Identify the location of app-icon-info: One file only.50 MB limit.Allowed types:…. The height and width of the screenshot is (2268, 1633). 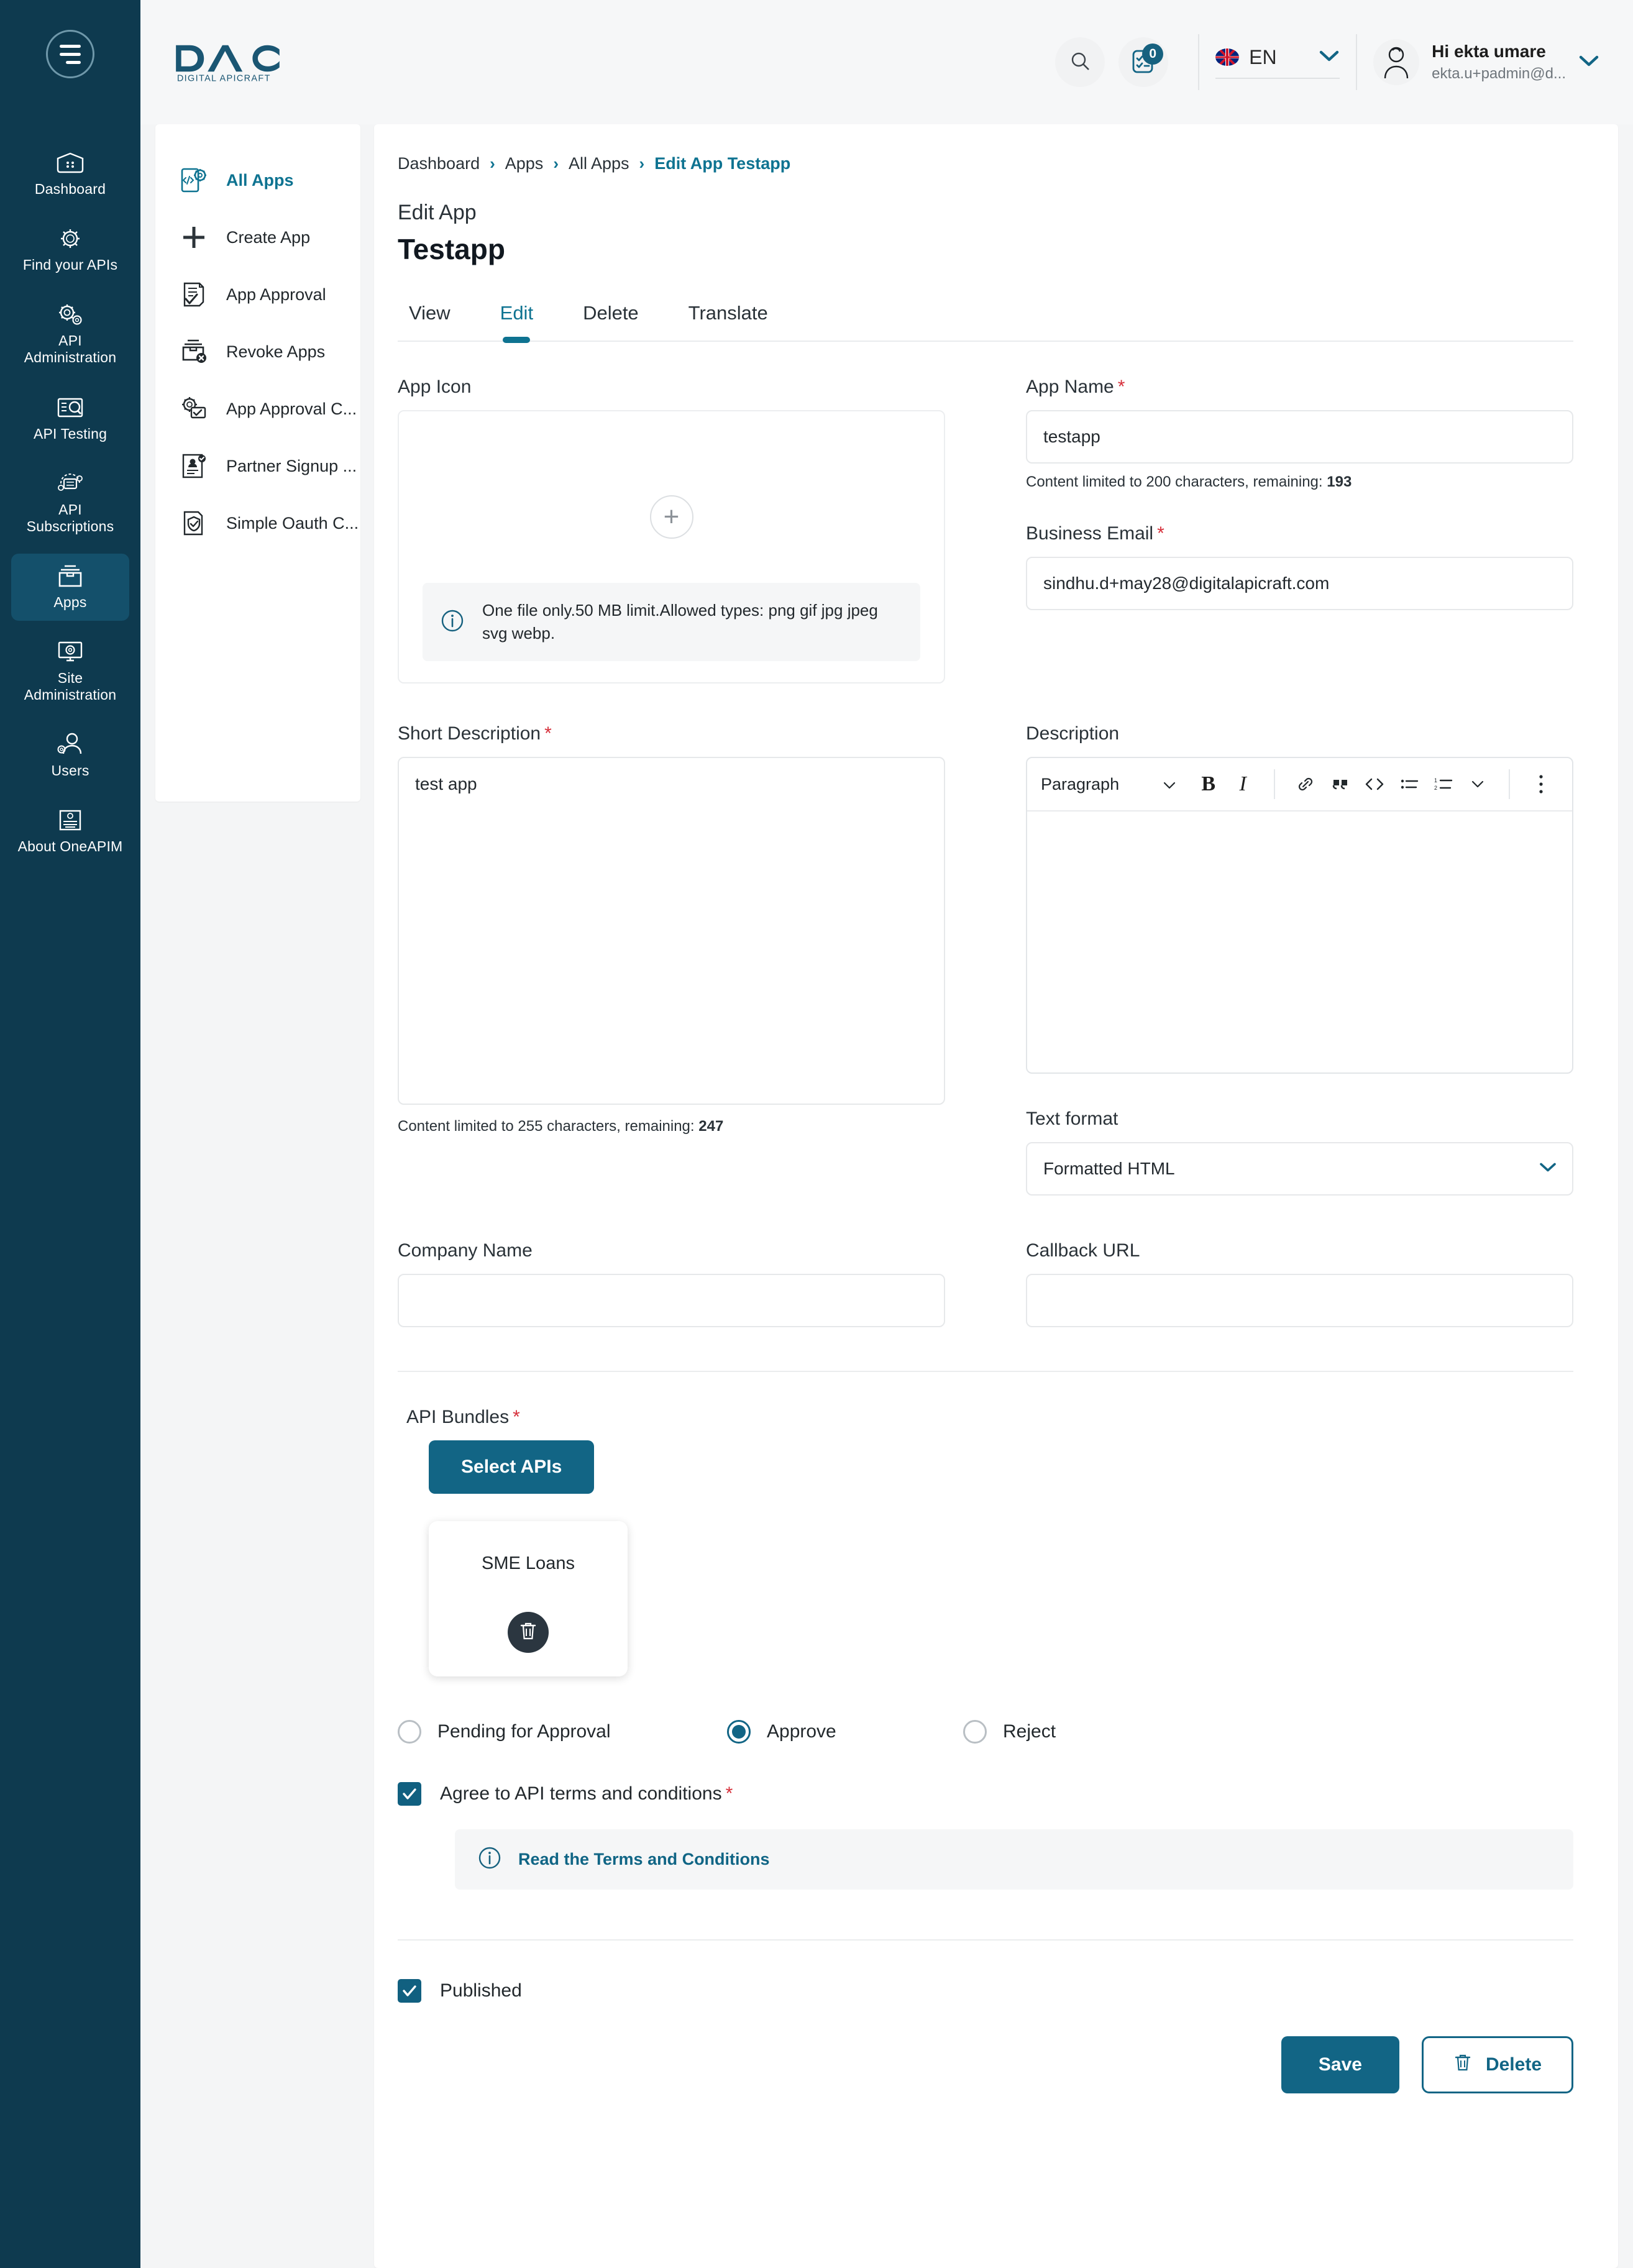
(671, 622).